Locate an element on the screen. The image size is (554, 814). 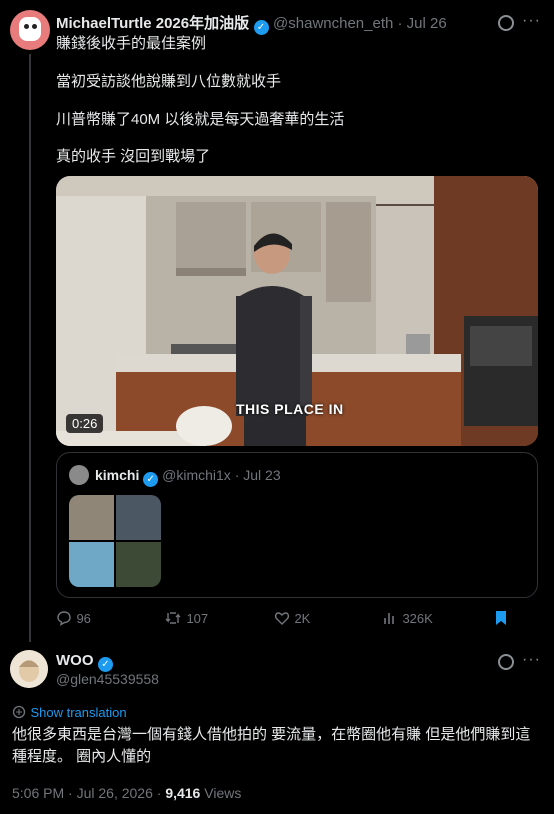
views-count: 326K is located at coordinates (417, 618).